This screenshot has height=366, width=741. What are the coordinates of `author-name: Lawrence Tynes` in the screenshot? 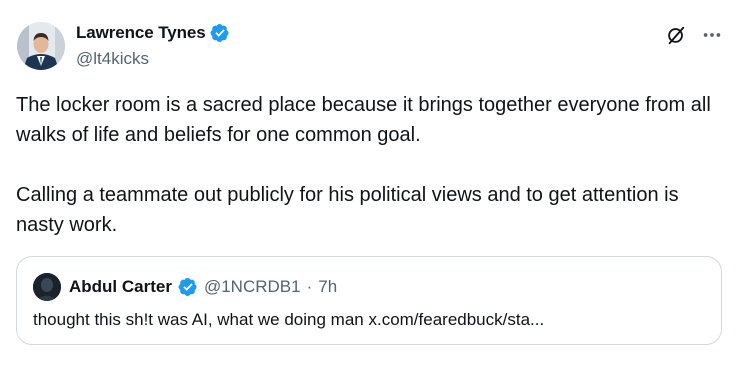 It's located at (141, 33).